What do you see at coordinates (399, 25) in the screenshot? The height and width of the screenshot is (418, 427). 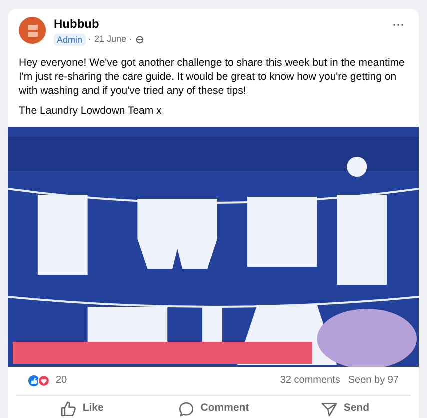 I see `more-options-button: ···` at bounding box center [399, 25].